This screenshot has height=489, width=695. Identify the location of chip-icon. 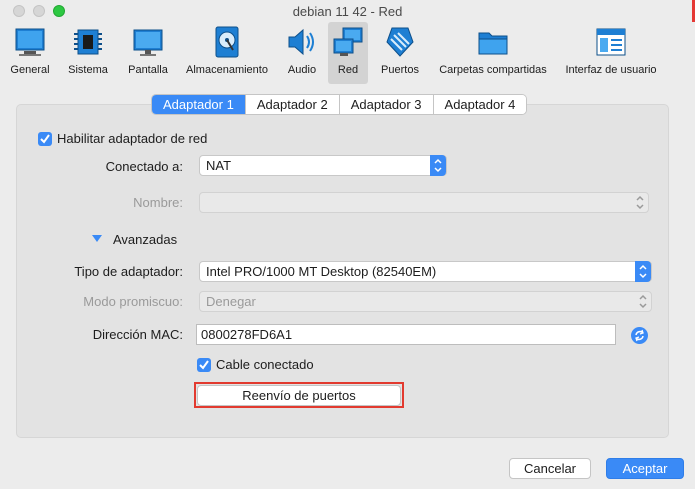
(88, 42).